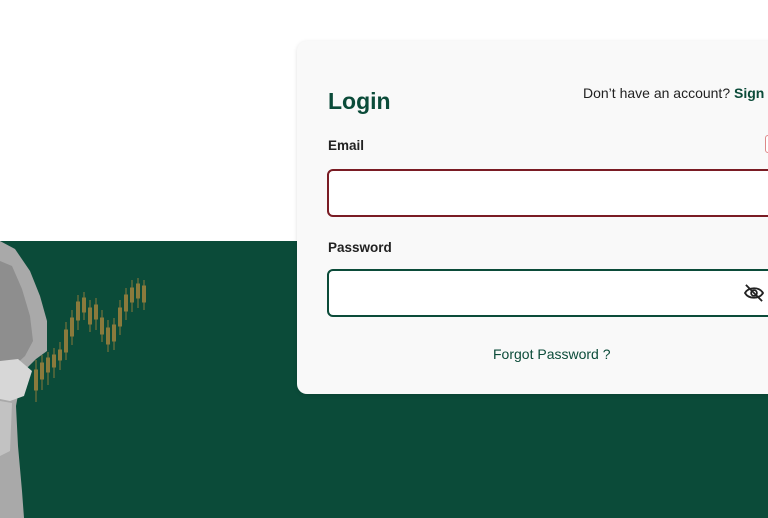 The width and height of the screenshot is (768, 518). Describe the element at coordinates (360, 247) in the screenshot. I see `password-label: Password` at that location.